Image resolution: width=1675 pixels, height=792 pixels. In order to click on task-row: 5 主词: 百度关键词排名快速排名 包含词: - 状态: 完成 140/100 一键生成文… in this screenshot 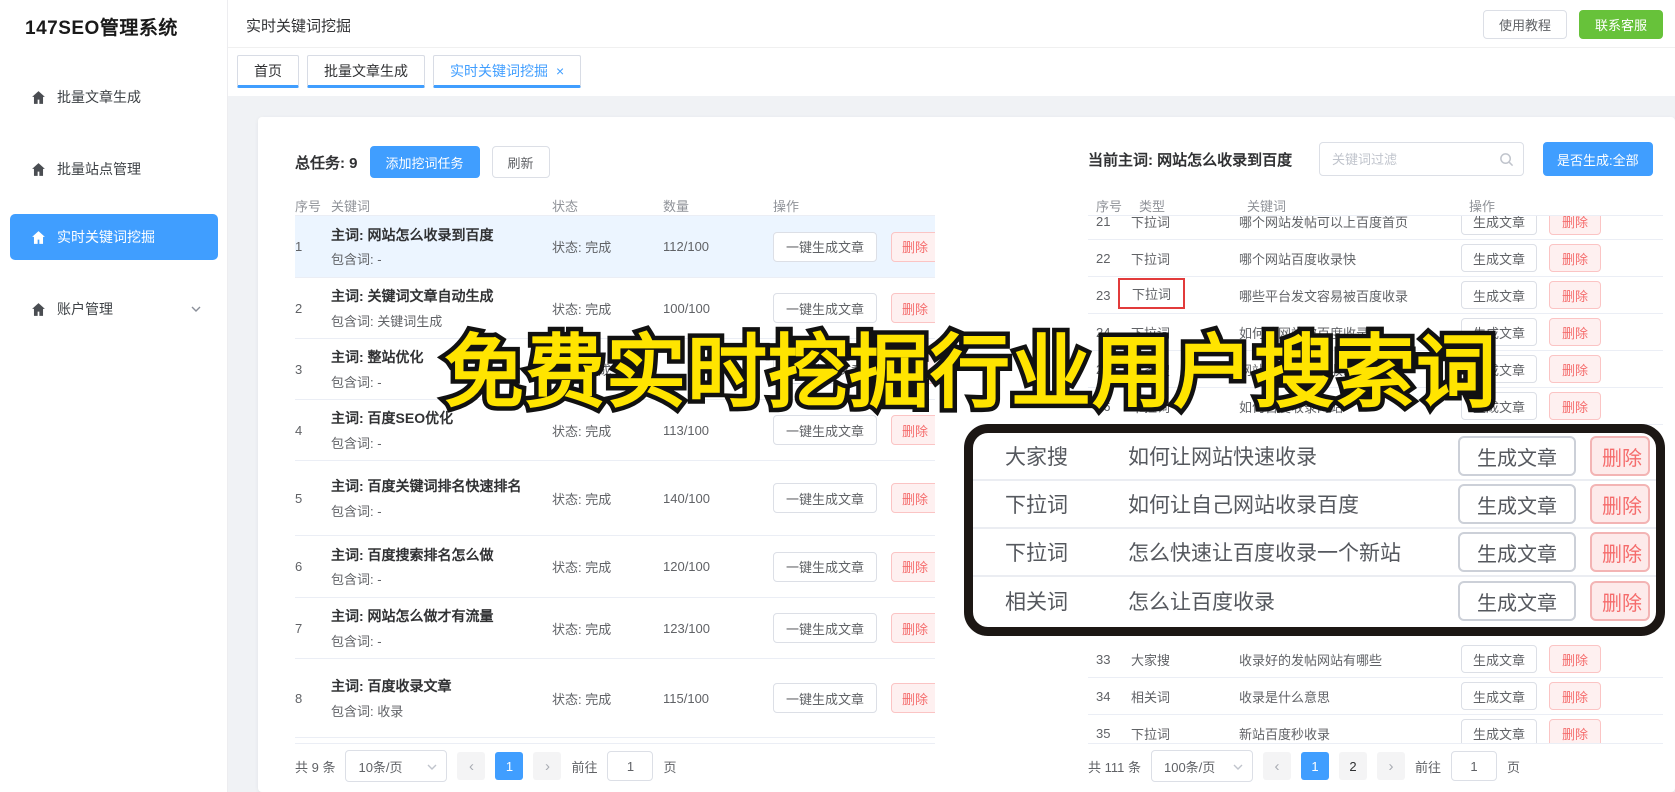, I will do `click(615, 498)`.